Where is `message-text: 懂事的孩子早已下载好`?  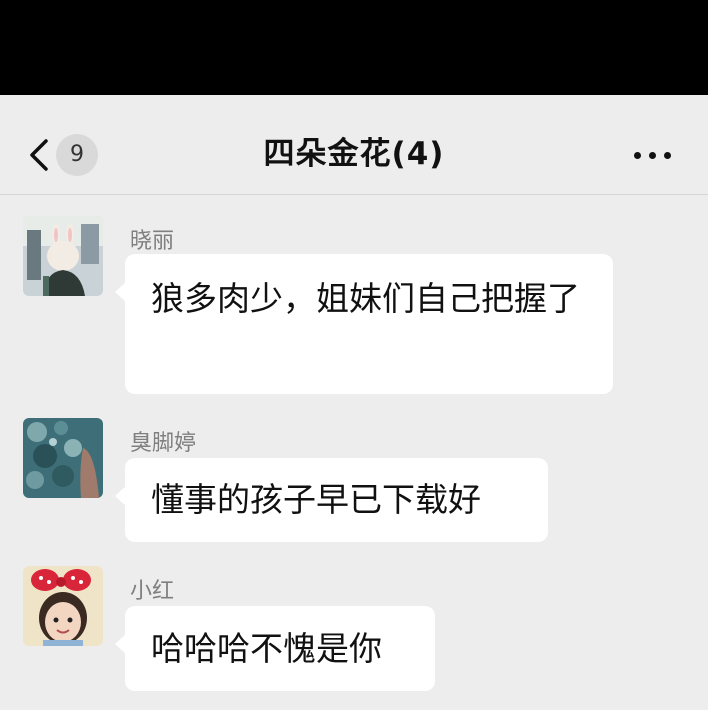
message-text: 懂事的孩子早已下载好 is located at coordinates (316, 499).